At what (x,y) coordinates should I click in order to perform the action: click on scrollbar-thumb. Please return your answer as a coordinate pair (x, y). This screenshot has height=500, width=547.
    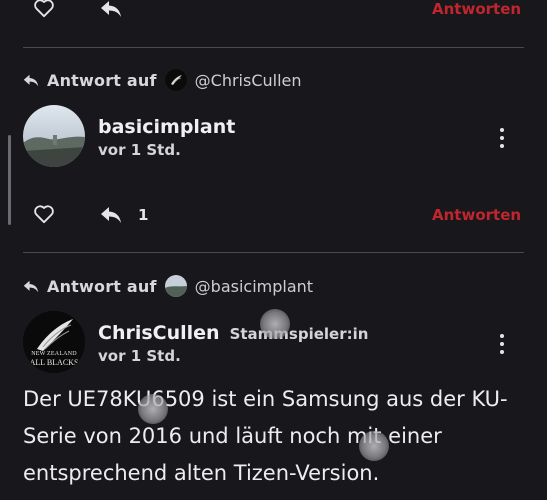
    Looking at the image, I should click on (9, 180).